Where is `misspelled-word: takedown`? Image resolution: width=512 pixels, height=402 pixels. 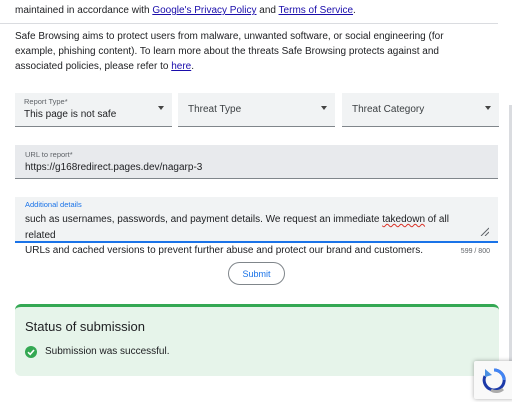 misspelled-word: takedown is located at coordinates (404, 219).